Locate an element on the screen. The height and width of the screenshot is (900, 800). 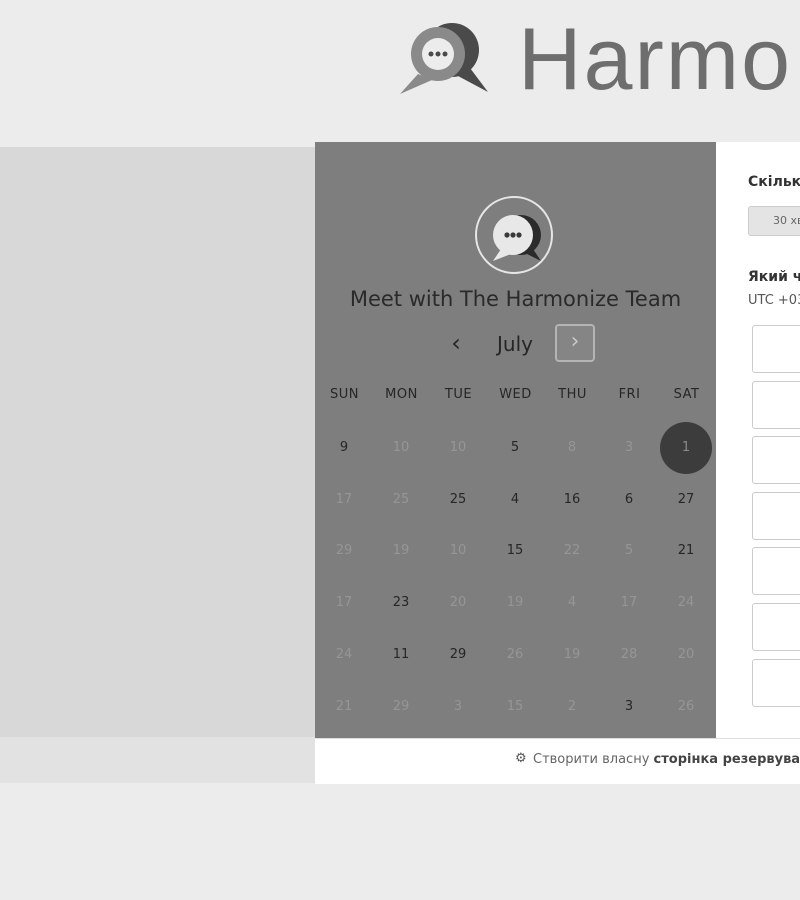
month-label: July is located at coordinates (515, 344).